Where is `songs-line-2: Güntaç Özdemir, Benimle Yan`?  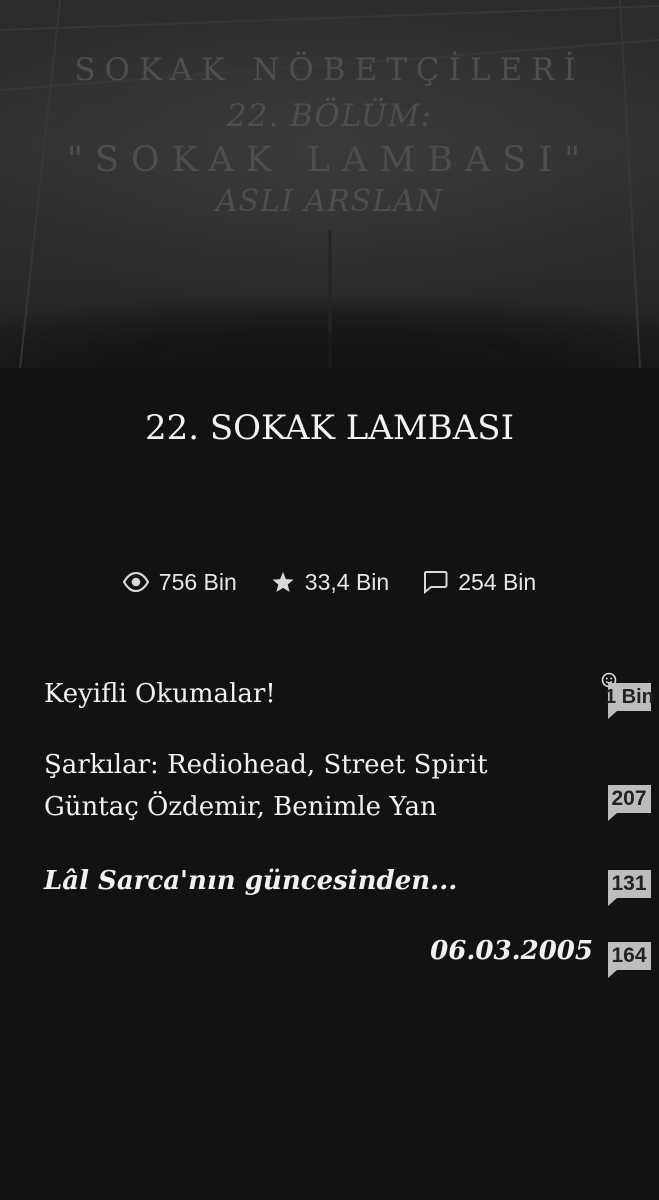 songs-line-2: Güntaç Özdemir, Benimle Yan is located at coordinates (240, 807).